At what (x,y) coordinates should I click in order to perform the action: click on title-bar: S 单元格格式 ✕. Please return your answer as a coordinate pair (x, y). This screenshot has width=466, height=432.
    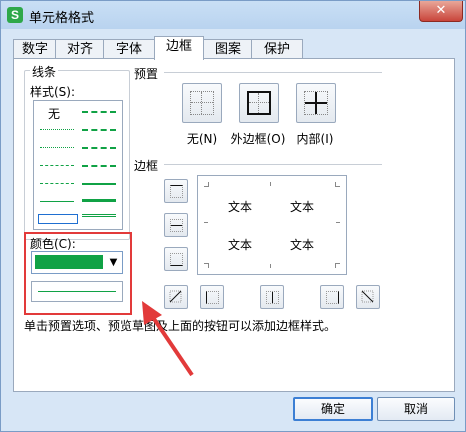
    Looking at the image, I should click on (233, 15).